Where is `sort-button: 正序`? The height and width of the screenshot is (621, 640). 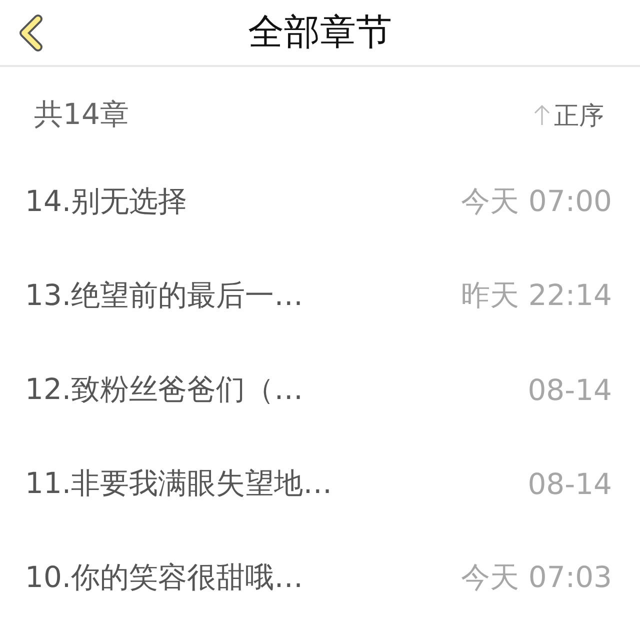 sort-button: 正序 is located at coordinates (569, 115).